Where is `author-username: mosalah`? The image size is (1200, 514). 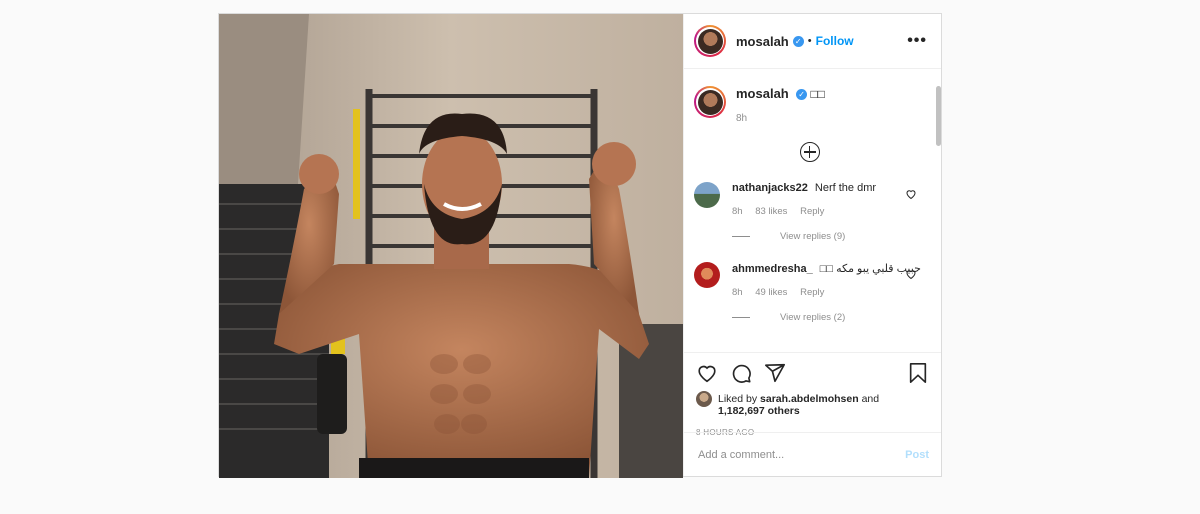
author-username: mosalah is located at coordinates (762, 41).